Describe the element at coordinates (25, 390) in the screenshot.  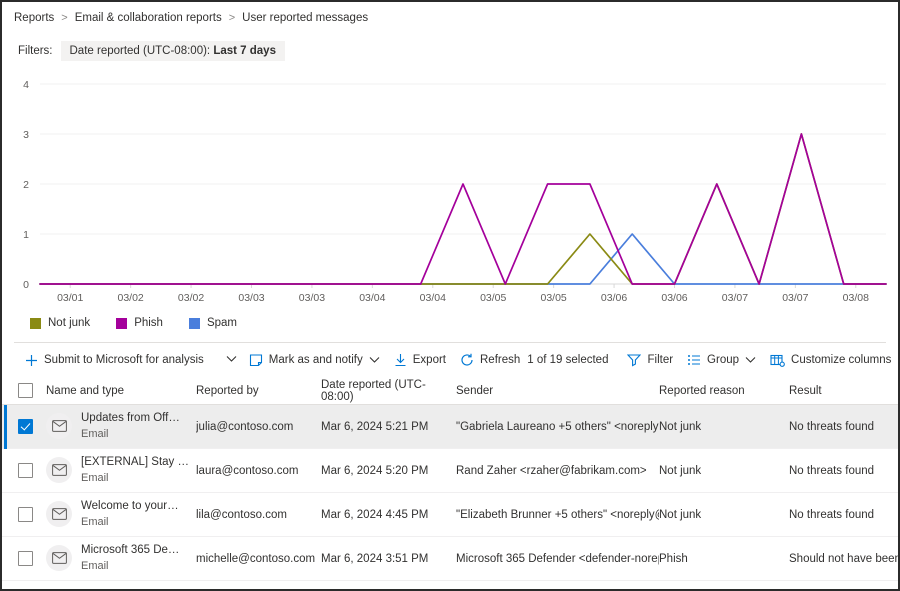
I see `select-all-checkbox` at that location.